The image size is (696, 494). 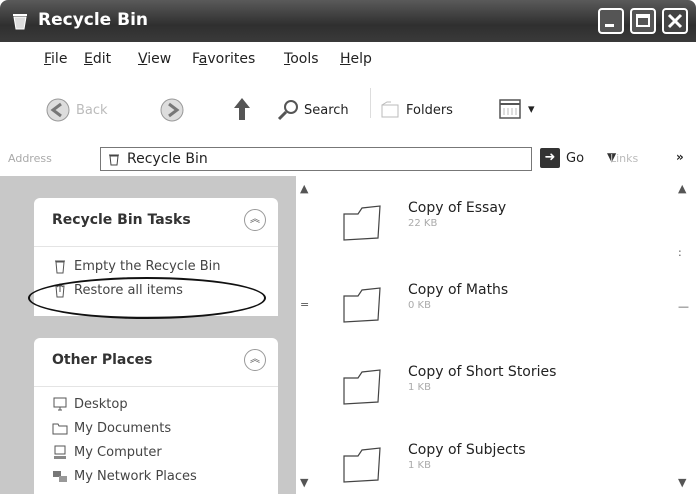 What do you see at coordinates (624, 158) in the screenshot?
I see `links-label: Links` at bounding box center [624, 158].